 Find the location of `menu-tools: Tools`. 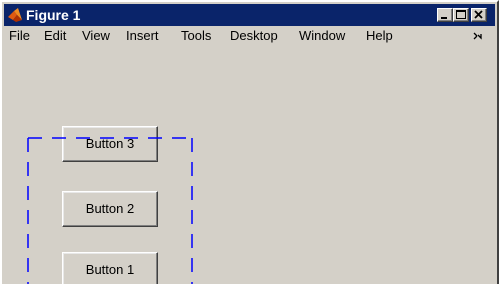

menu-tools: Tools is located at coordinates (196, 35).